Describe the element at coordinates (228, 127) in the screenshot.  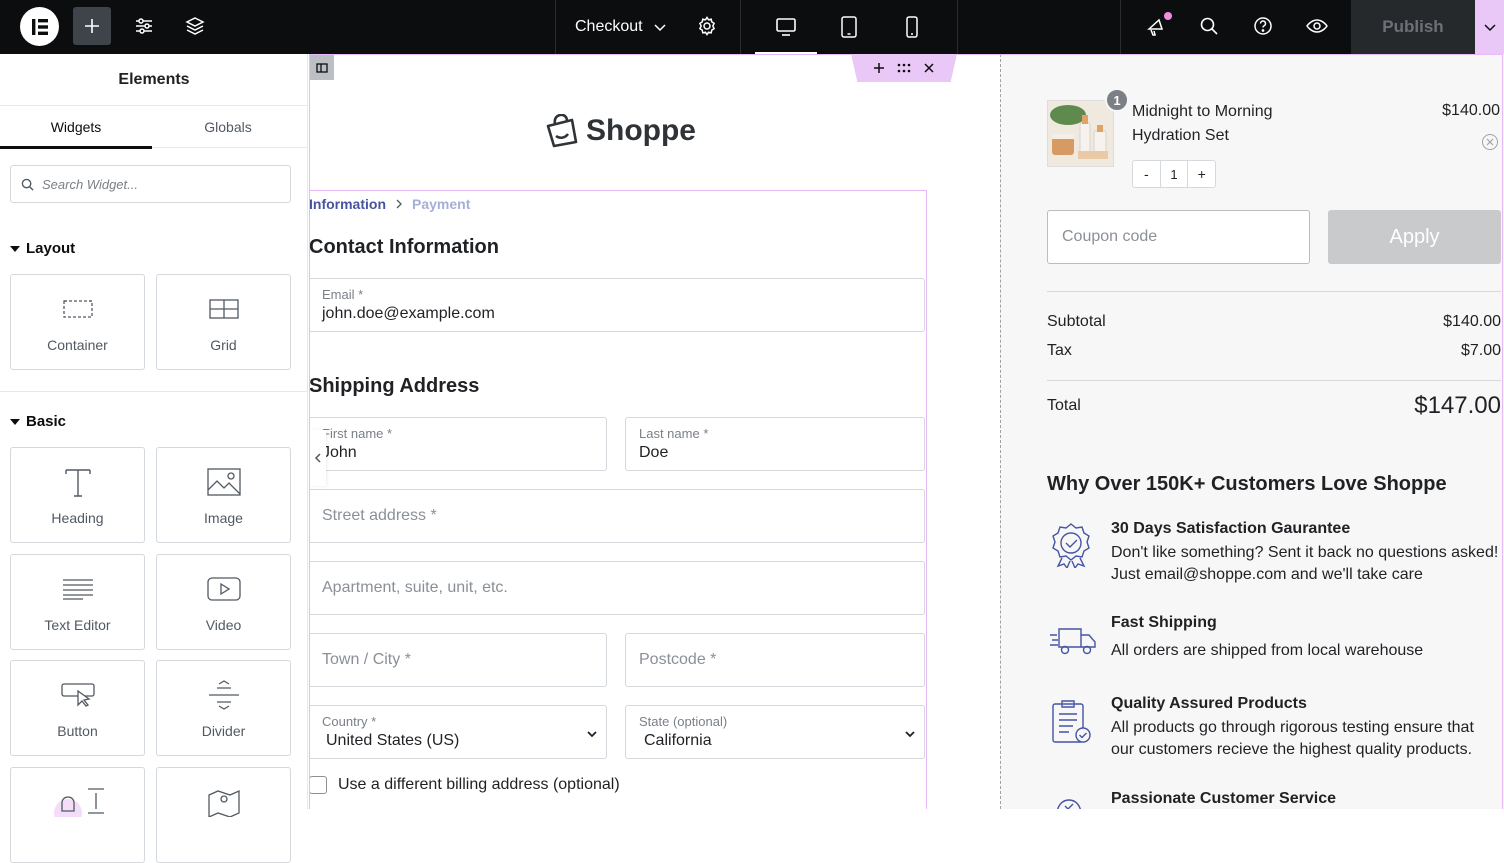
I see `tab-globals: Globals` at that location.